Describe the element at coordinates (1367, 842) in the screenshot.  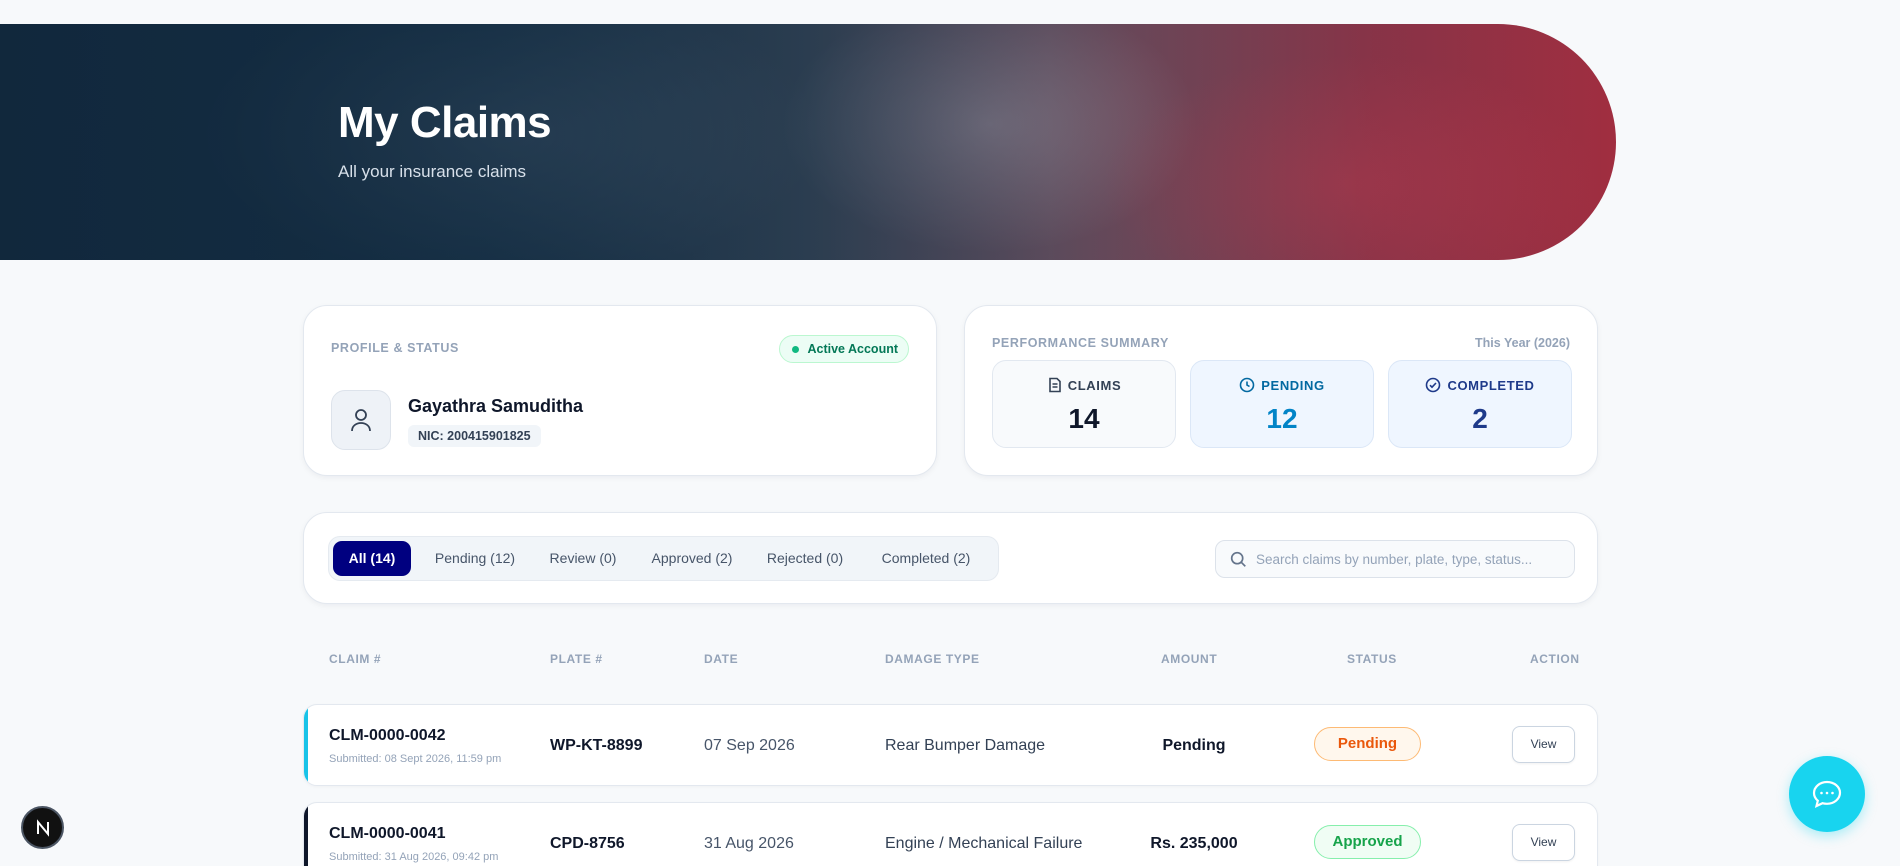
I see `status-badge: Approved` at that location.